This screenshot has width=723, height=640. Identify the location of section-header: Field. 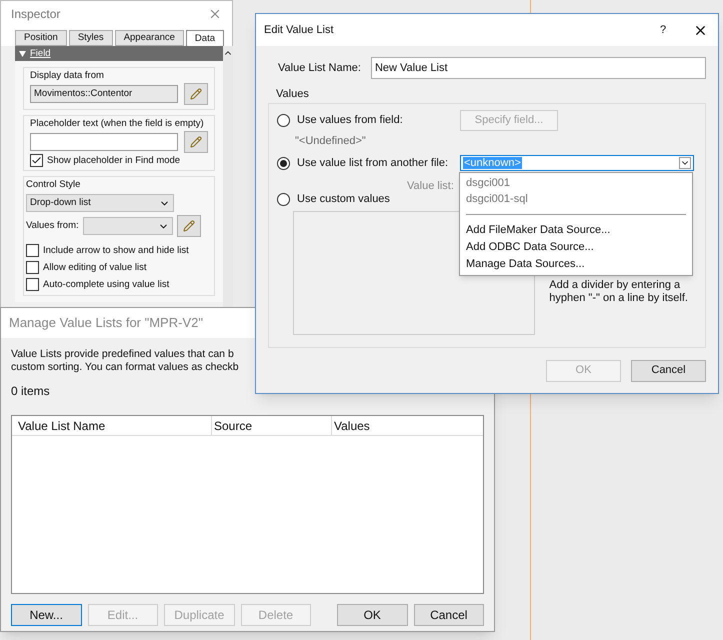
(119, 53).